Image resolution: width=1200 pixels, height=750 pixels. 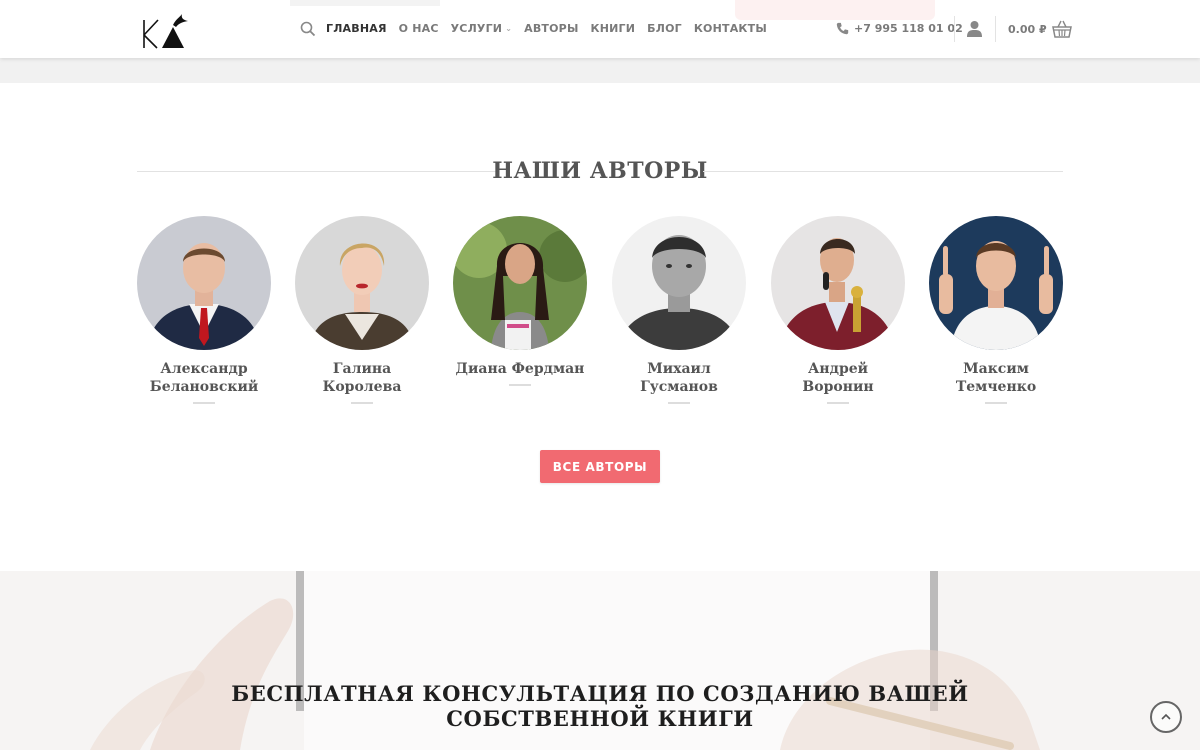 What do you see at coordinates (883, 171) in the screenshot?
I see `heading-line-right` at bounding box center [883, 171].